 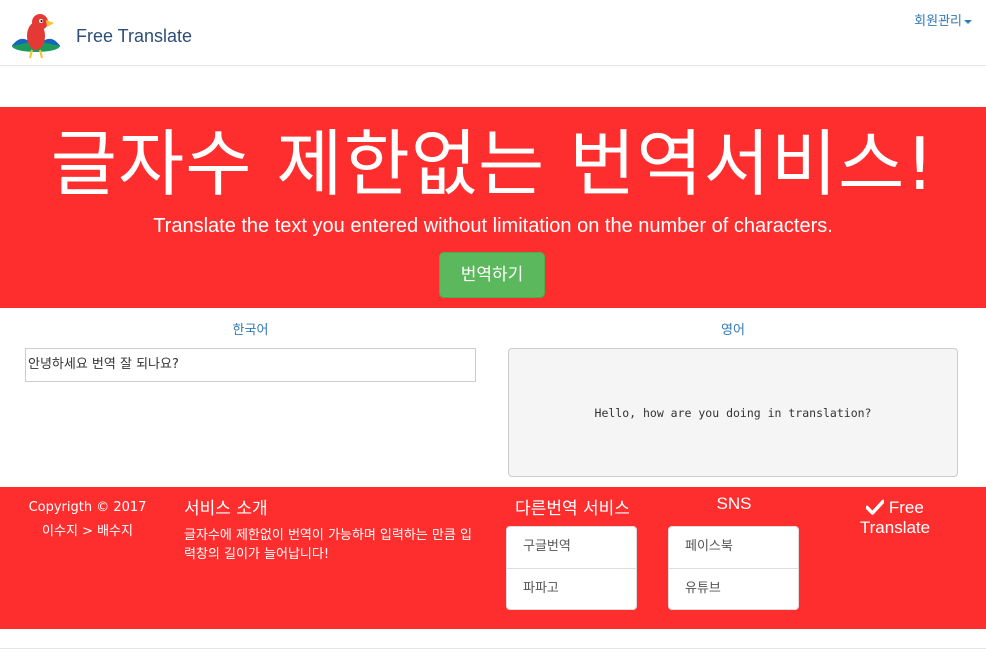 I want to click on translate-button: 번역하기, so click(x=492, y=275).